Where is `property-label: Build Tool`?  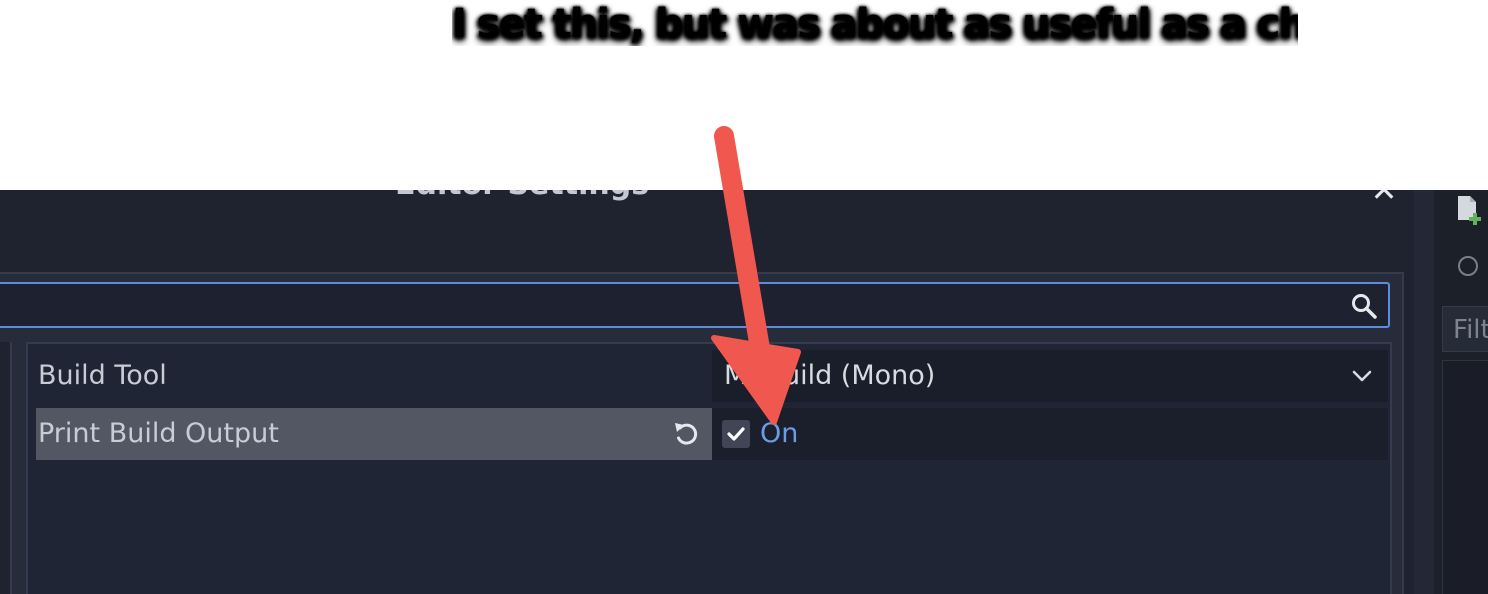
property-label: Build Tool is located at coordinates (102, 375).